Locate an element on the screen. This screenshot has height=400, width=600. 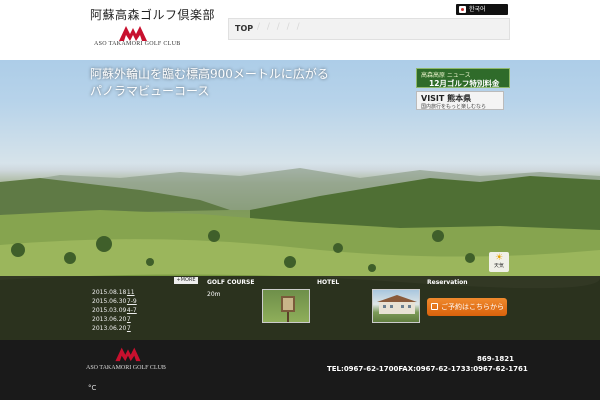
weather-widget: ☀ 天気 is located at coordinates (499, 262).